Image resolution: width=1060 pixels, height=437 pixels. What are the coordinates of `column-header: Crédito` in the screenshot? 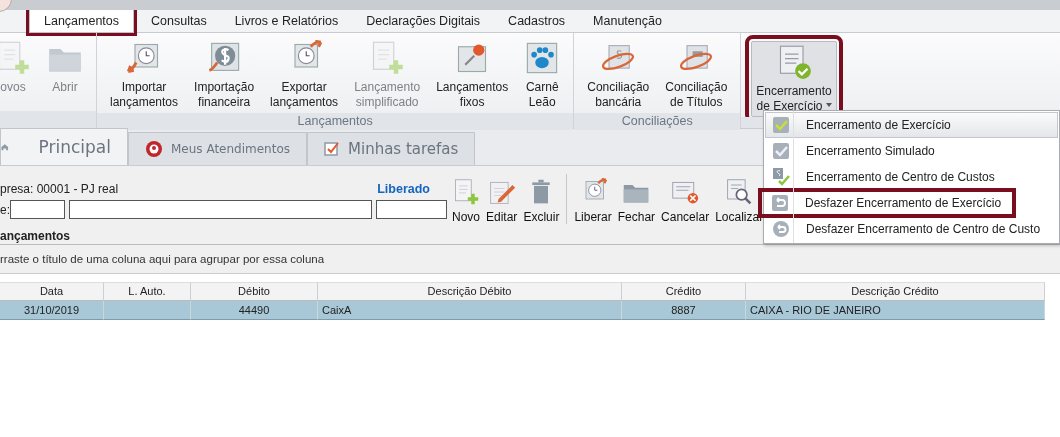 It's located at (684, 291).